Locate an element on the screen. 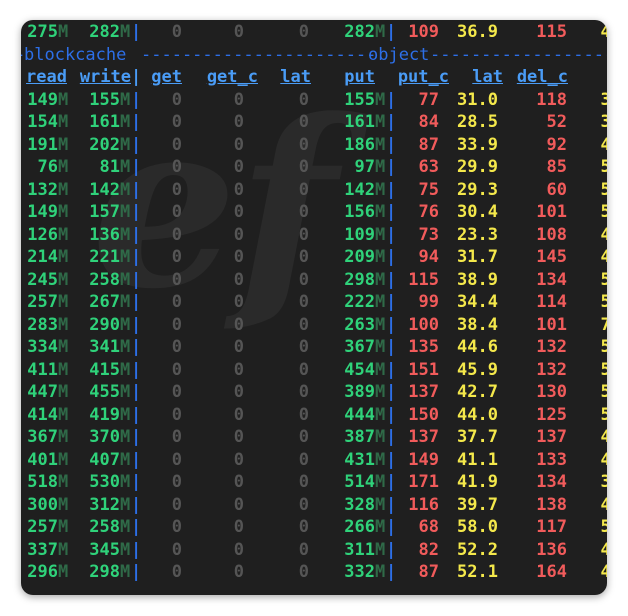 Image resolution: width=628 pixels, height=616 pixels. cell-del-c: 108 is located at coordinates (551, 234).